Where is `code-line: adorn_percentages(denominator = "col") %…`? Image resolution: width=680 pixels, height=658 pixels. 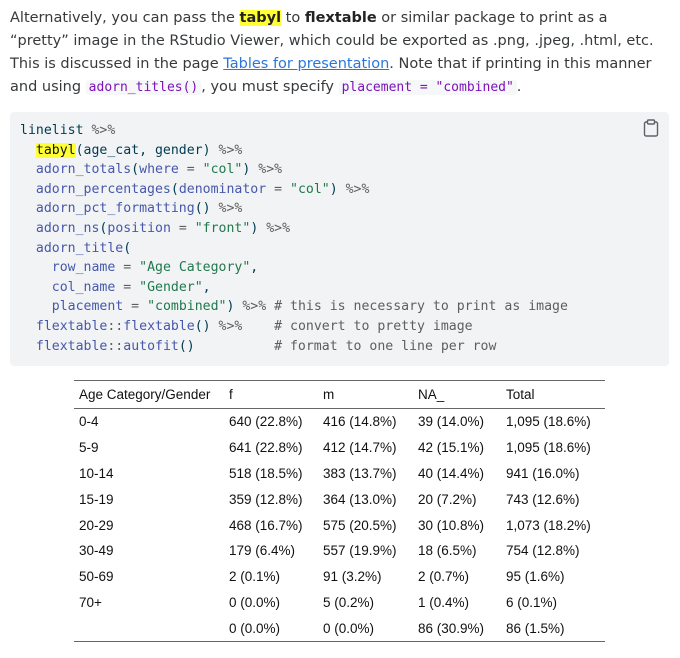 code-line: adorn_percentages(denominator = "col") %… is located at coordinates (203, 189).